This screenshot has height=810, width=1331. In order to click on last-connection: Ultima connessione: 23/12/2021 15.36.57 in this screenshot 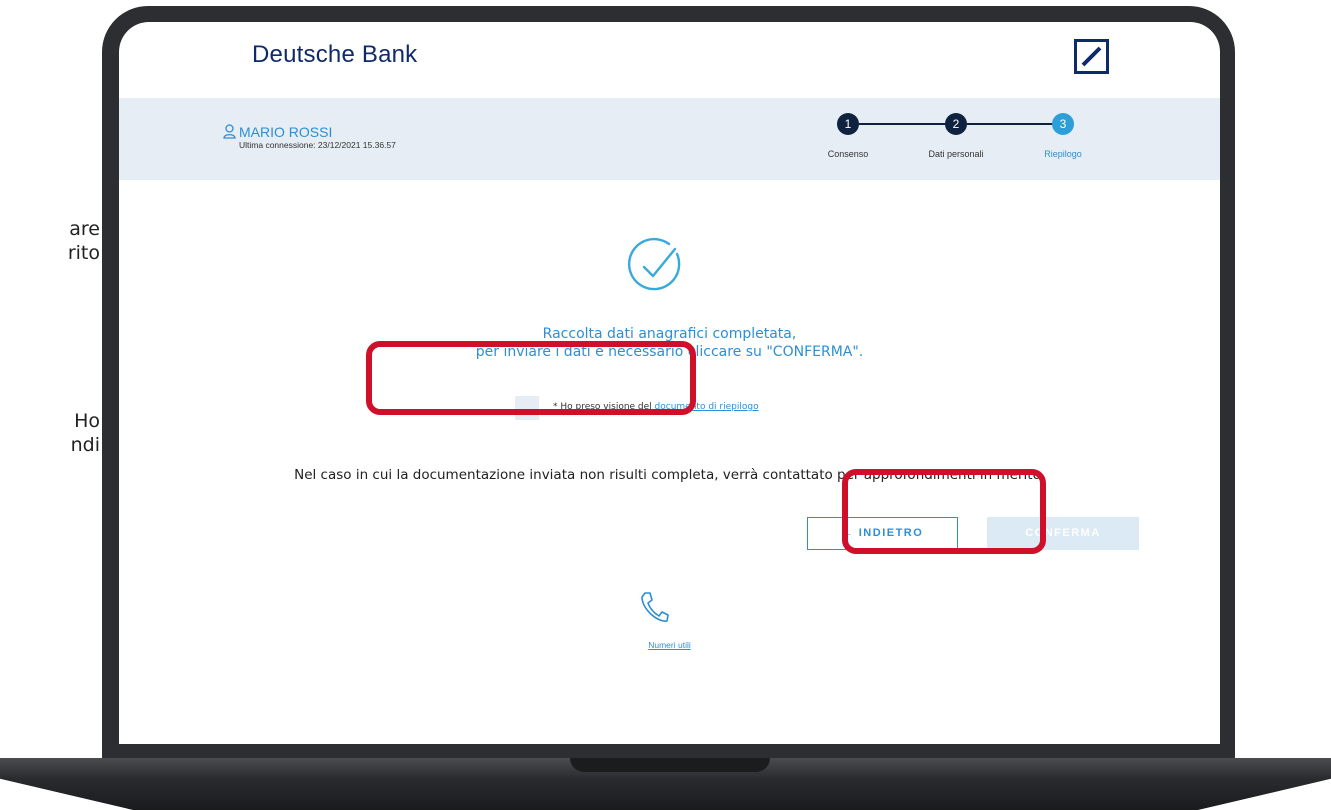, I will do `click(317, 145)`.